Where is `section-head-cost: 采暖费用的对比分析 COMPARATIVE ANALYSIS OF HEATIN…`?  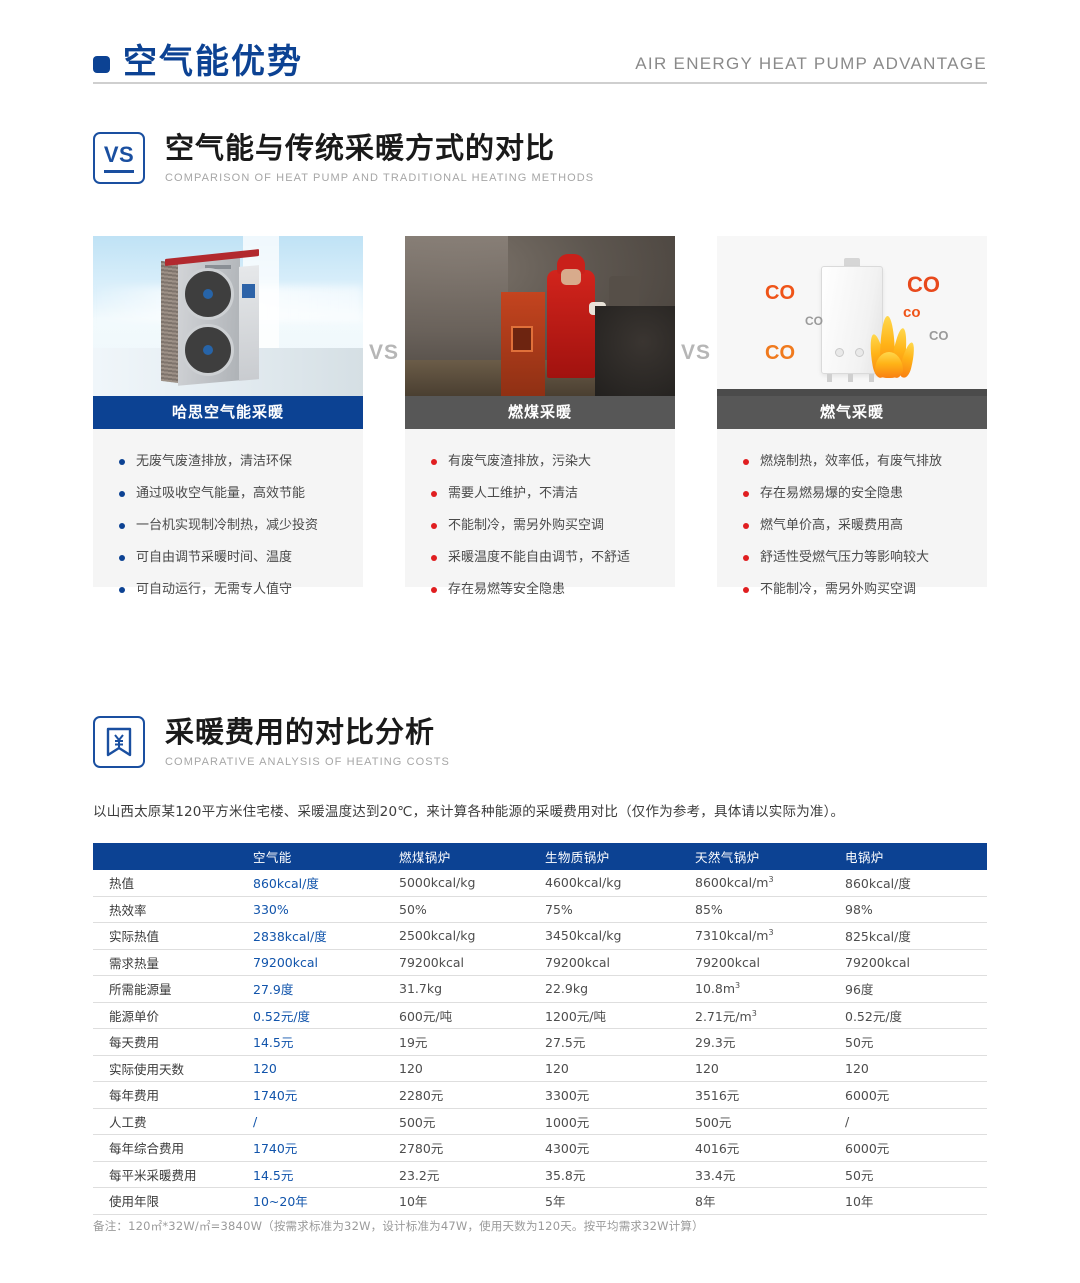
section-head-cost: 采暖费用的对比分析 COMPARATIVE ANALYSIS OF HEATIN… is located at coordinates (271, 741).